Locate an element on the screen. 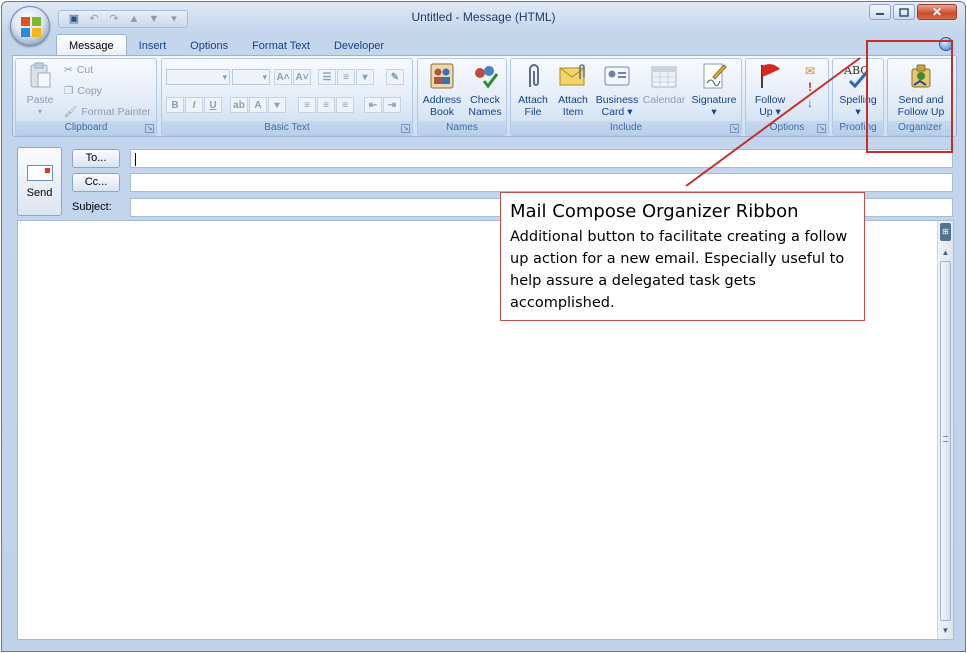  clear-format-buttons: ✎ is located at coordinates (395, 77).